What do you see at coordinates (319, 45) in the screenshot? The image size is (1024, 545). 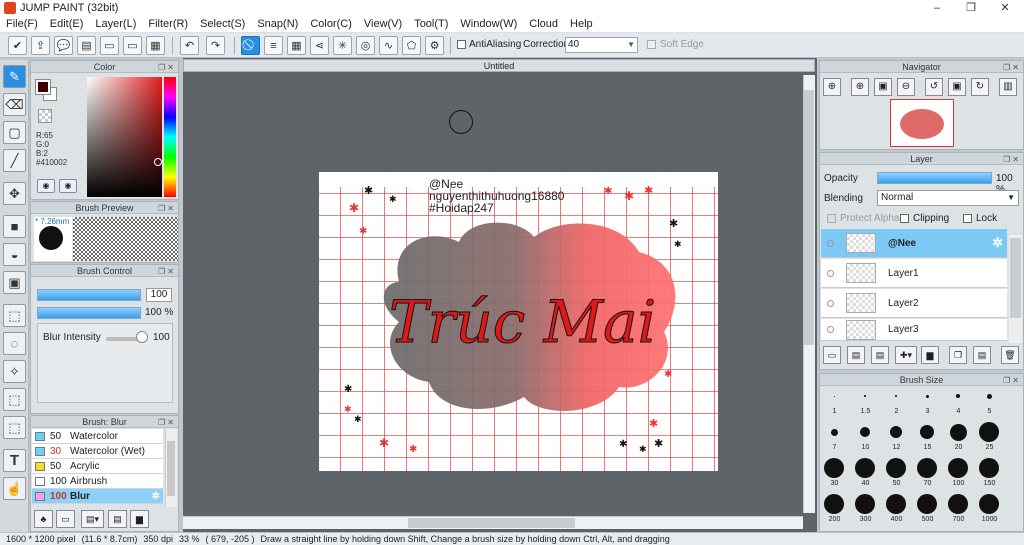 I see `perspective-snap-icon: ⋖` at bounding box center [319, 45].